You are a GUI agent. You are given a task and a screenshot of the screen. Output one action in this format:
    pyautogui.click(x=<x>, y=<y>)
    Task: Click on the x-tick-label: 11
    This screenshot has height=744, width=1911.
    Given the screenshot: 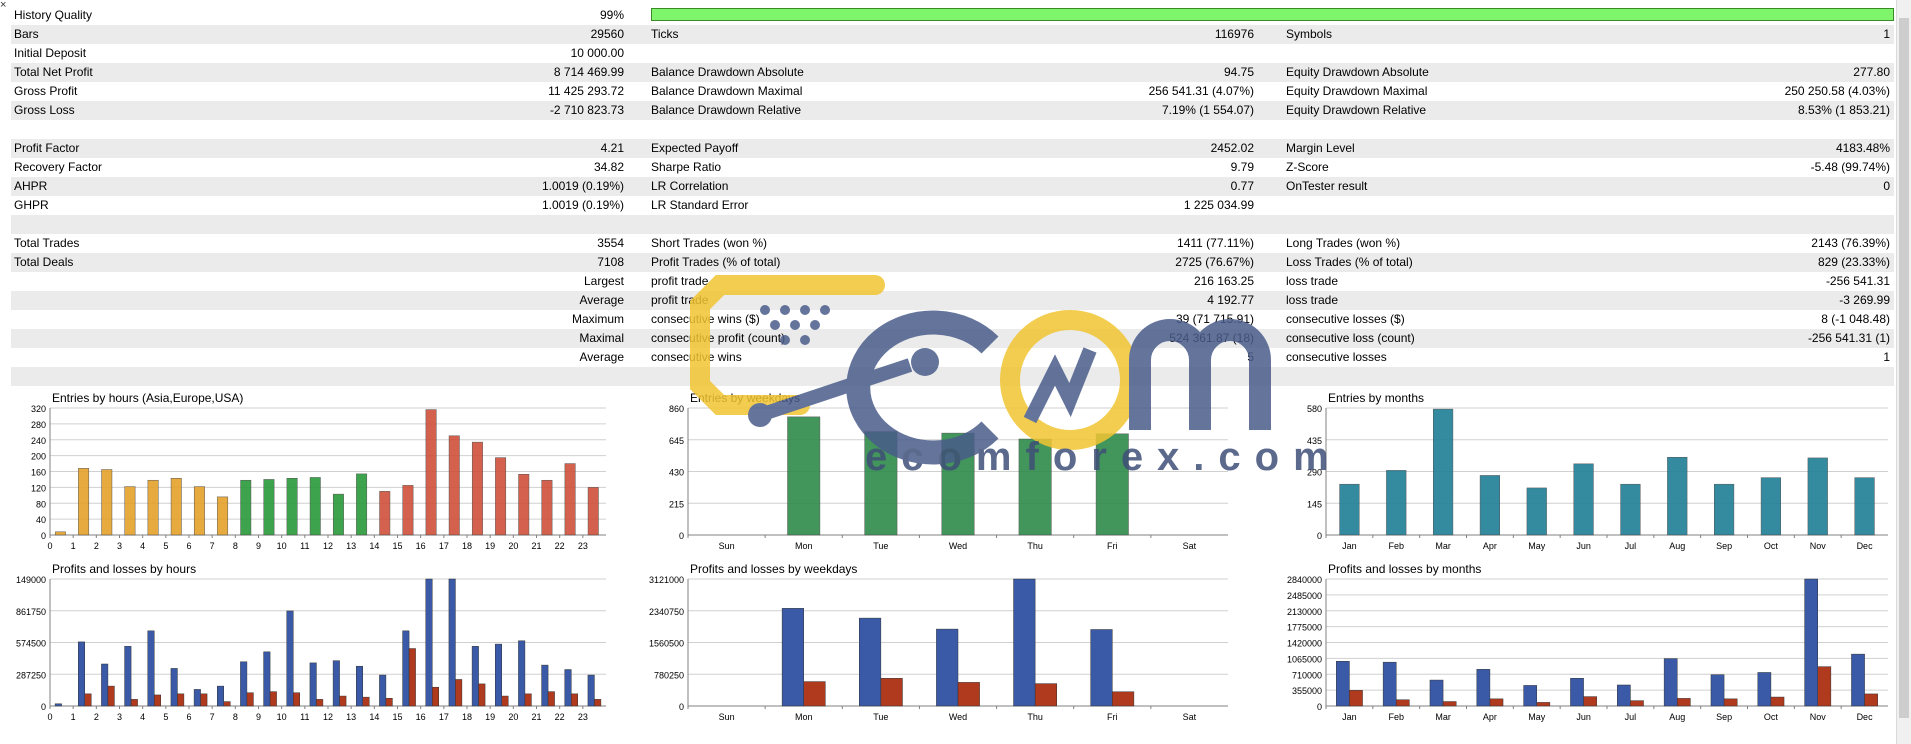 What is the action you would take?
    pyautogui.click(x=304, y=717)
    